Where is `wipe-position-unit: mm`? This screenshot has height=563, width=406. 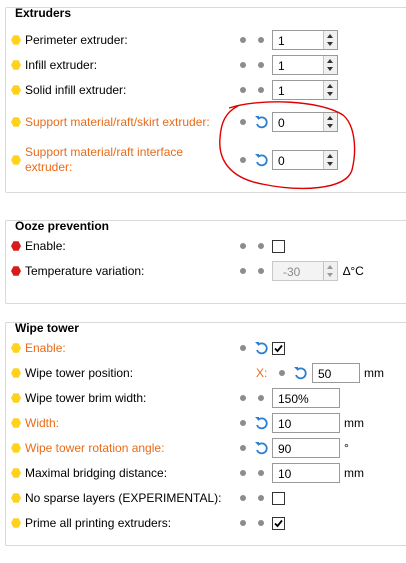
wipe-position-unit: mm is located at coordinates (374, 373).